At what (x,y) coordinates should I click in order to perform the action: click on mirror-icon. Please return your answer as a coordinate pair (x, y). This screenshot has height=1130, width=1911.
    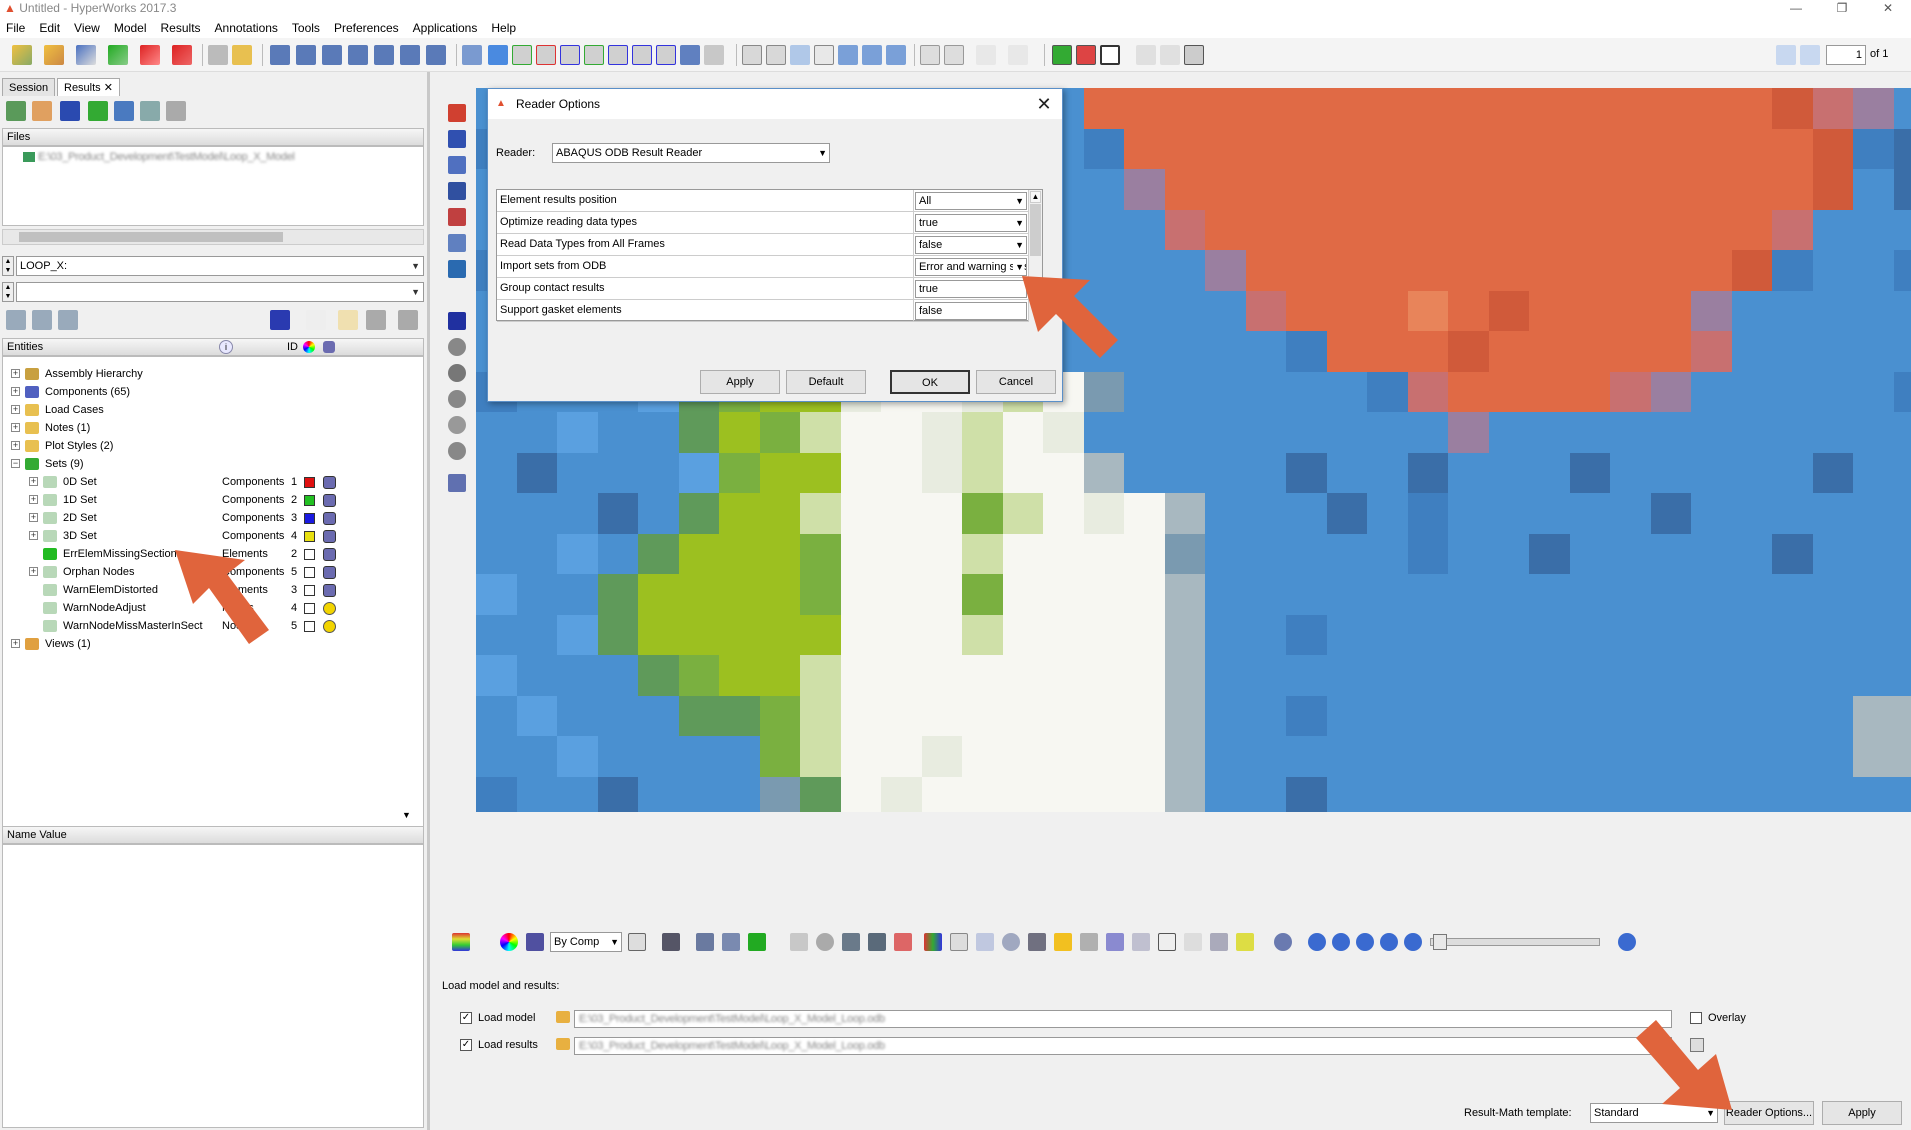
    Looking at the image, I should click on (731, 942).